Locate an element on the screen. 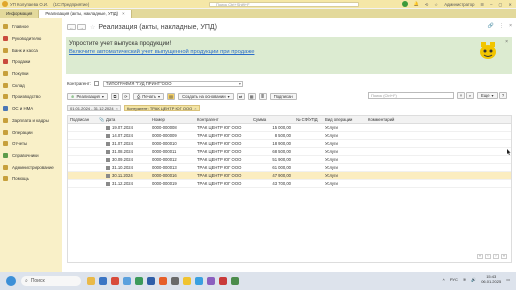 The height and width of the screenshot is (290, 516). window-close-icon: × is located at coordinates (510, 26).